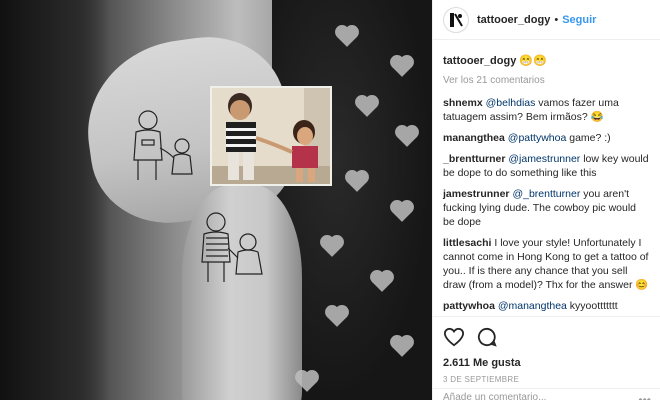  Describe the element at coordinates (546, 350) in the screenshot. I see `post-actions: 2.611 Me gusta 3 DE SEPTIEMBRE` at that location.